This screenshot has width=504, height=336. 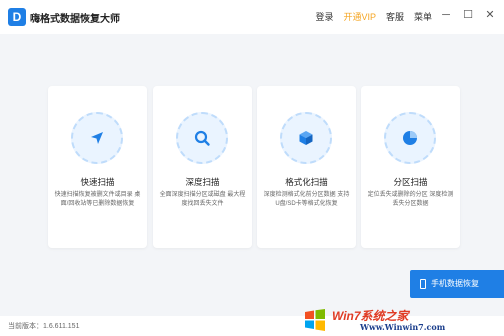 I want to click on pie-chart-icon, so click(x=410, y=138).